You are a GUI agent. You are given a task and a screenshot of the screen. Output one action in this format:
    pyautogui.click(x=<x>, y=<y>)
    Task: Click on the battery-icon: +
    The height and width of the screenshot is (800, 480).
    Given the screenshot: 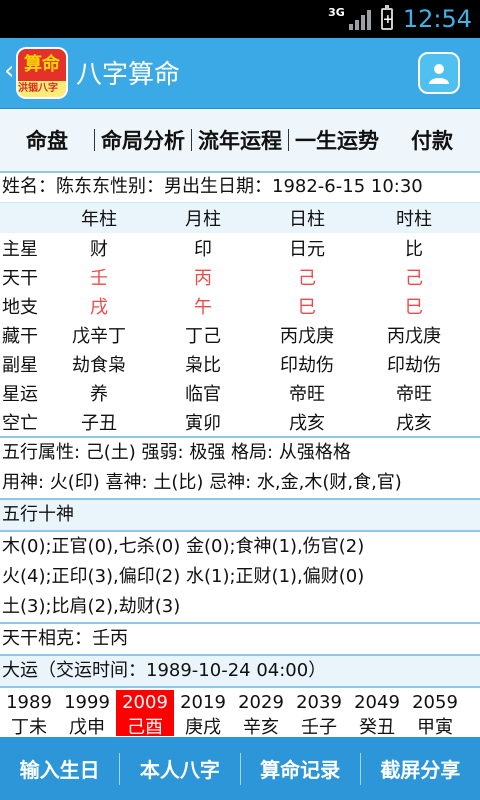 What is the action you would take?
    pyautogui.click(x=386, y=17)
    